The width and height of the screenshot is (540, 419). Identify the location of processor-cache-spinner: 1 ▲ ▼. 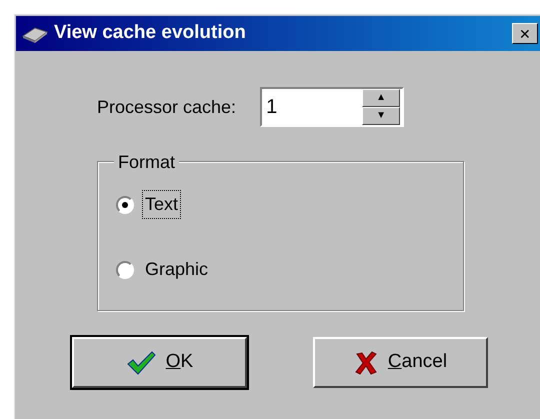
(332, 107).